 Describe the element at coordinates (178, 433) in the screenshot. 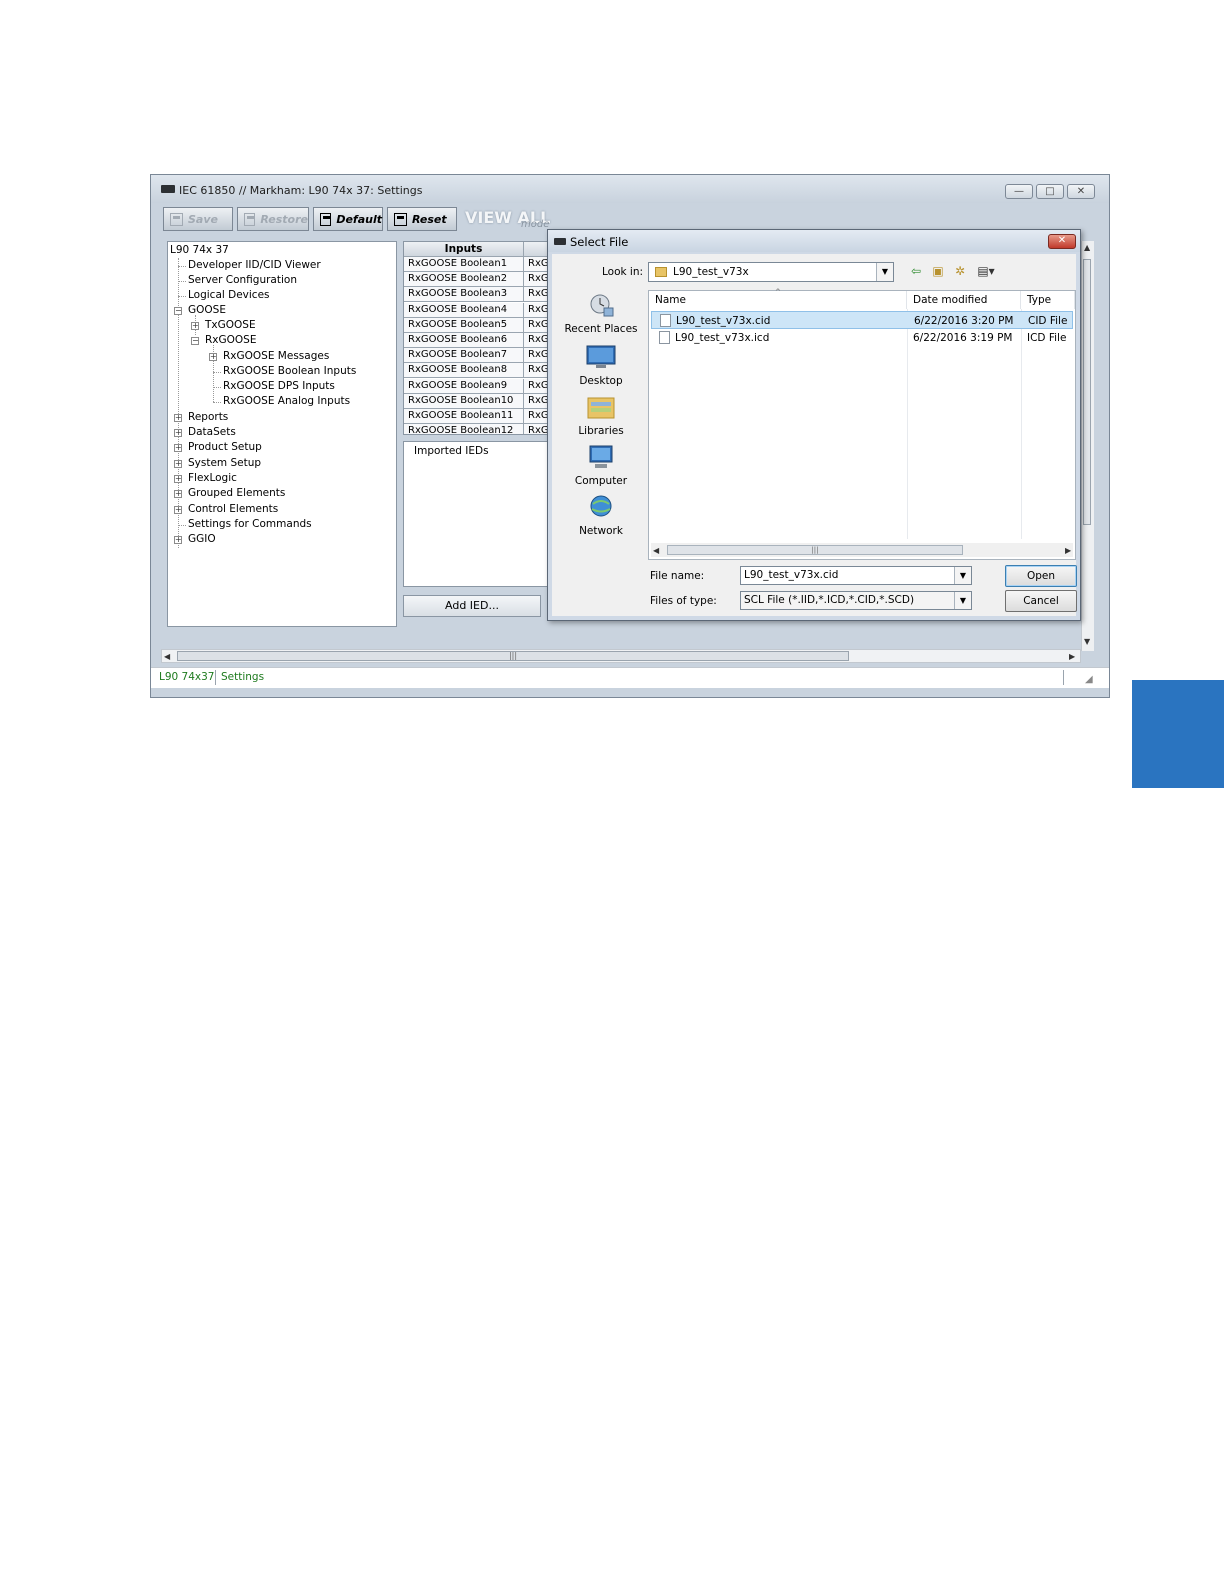

I see `expand-datasets-icon: +` at that location.